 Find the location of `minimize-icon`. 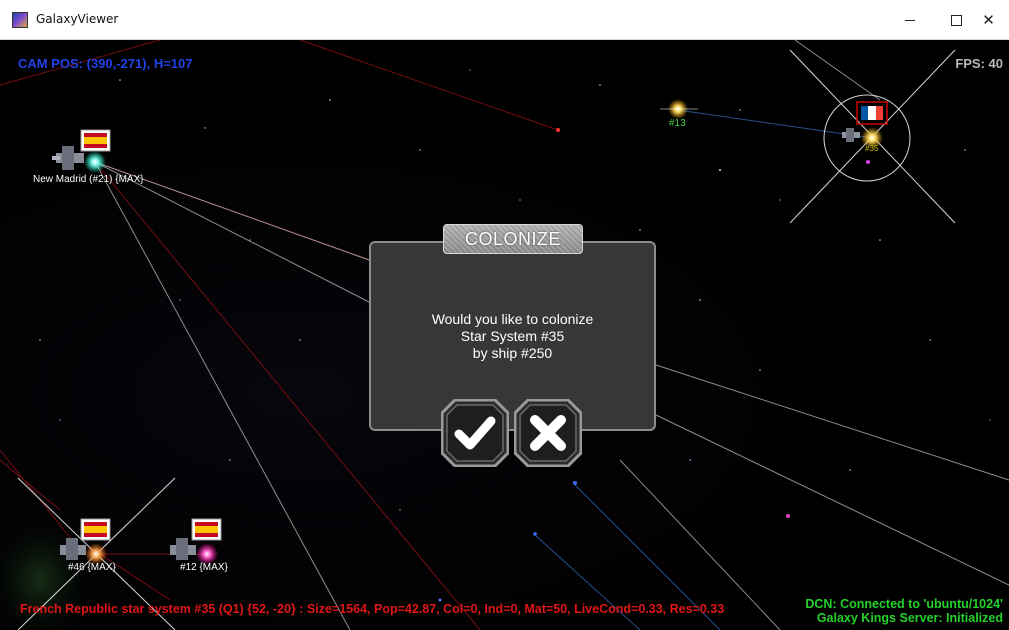

minimize-icon is located at coordinates (910, 20).